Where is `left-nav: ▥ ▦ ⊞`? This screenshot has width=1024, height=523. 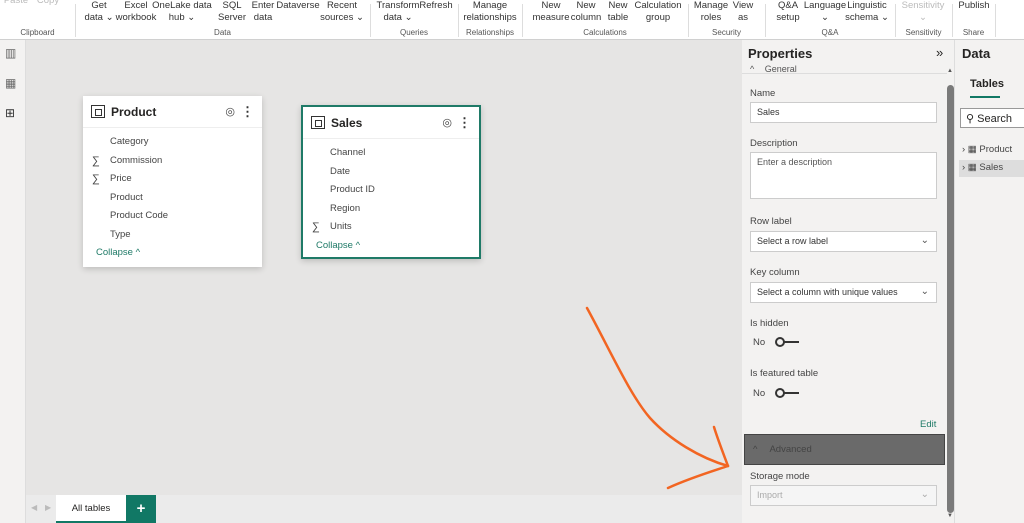 left-nav: ▥ ▦ ⊞ is located at coordinates (13, 281).